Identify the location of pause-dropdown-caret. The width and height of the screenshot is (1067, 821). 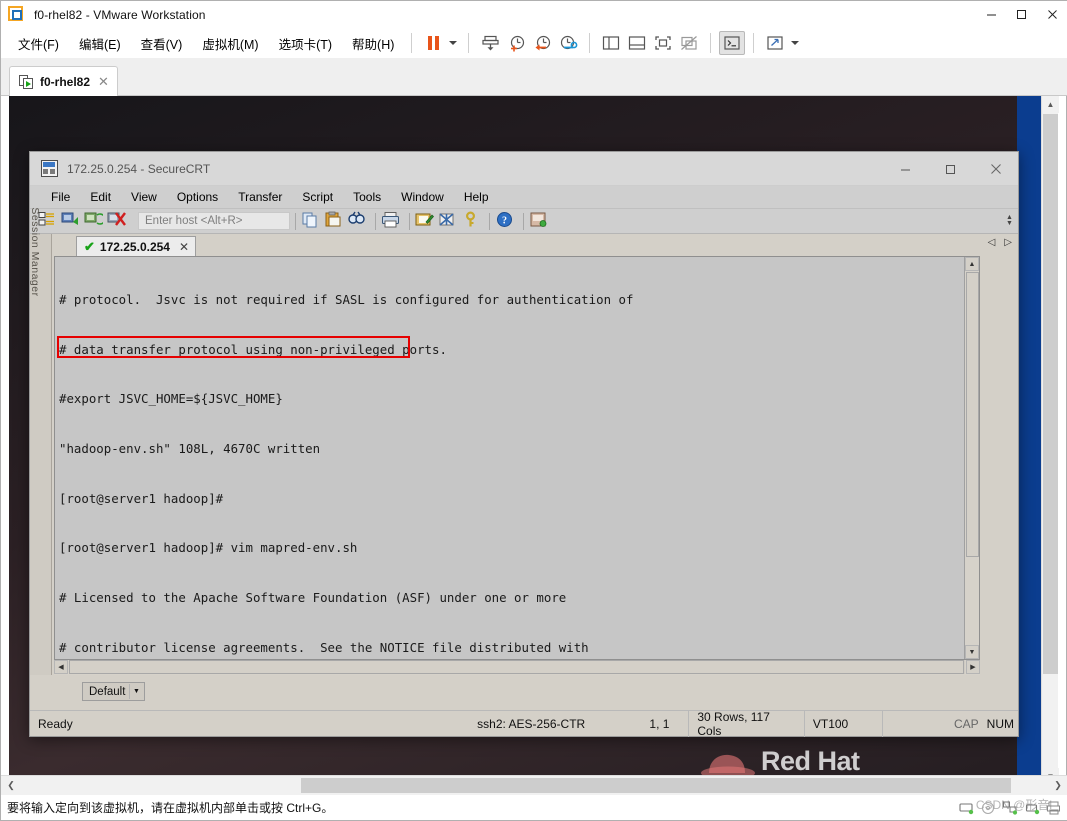
(453, 43).